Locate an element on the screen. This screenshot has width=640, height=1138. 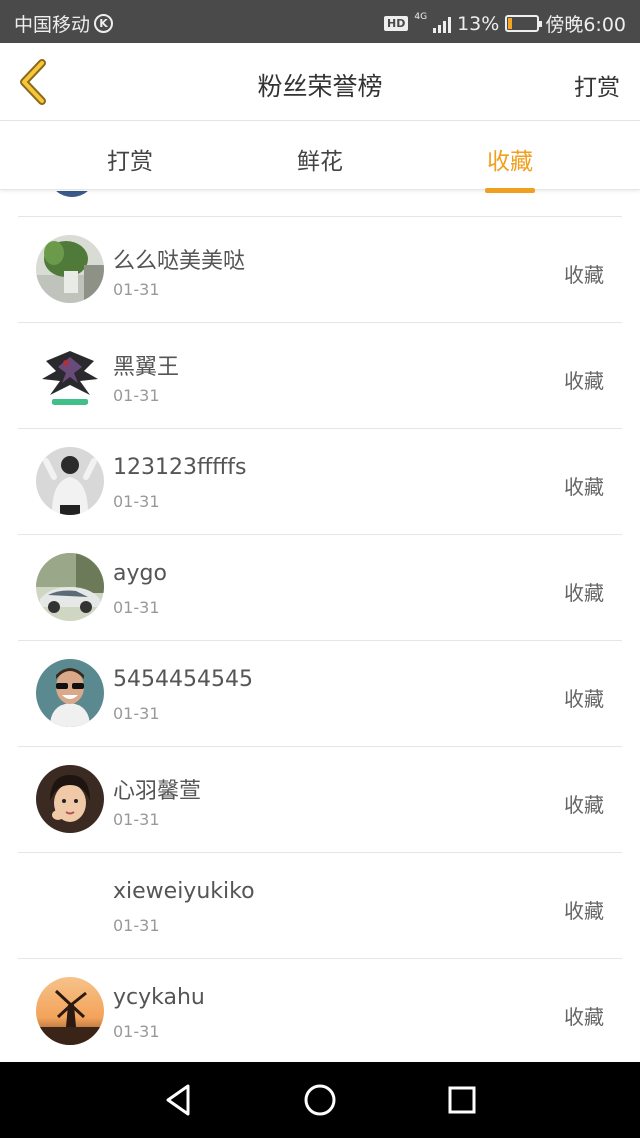
tab-label: 收藏 is located at coordinates (510, 162).